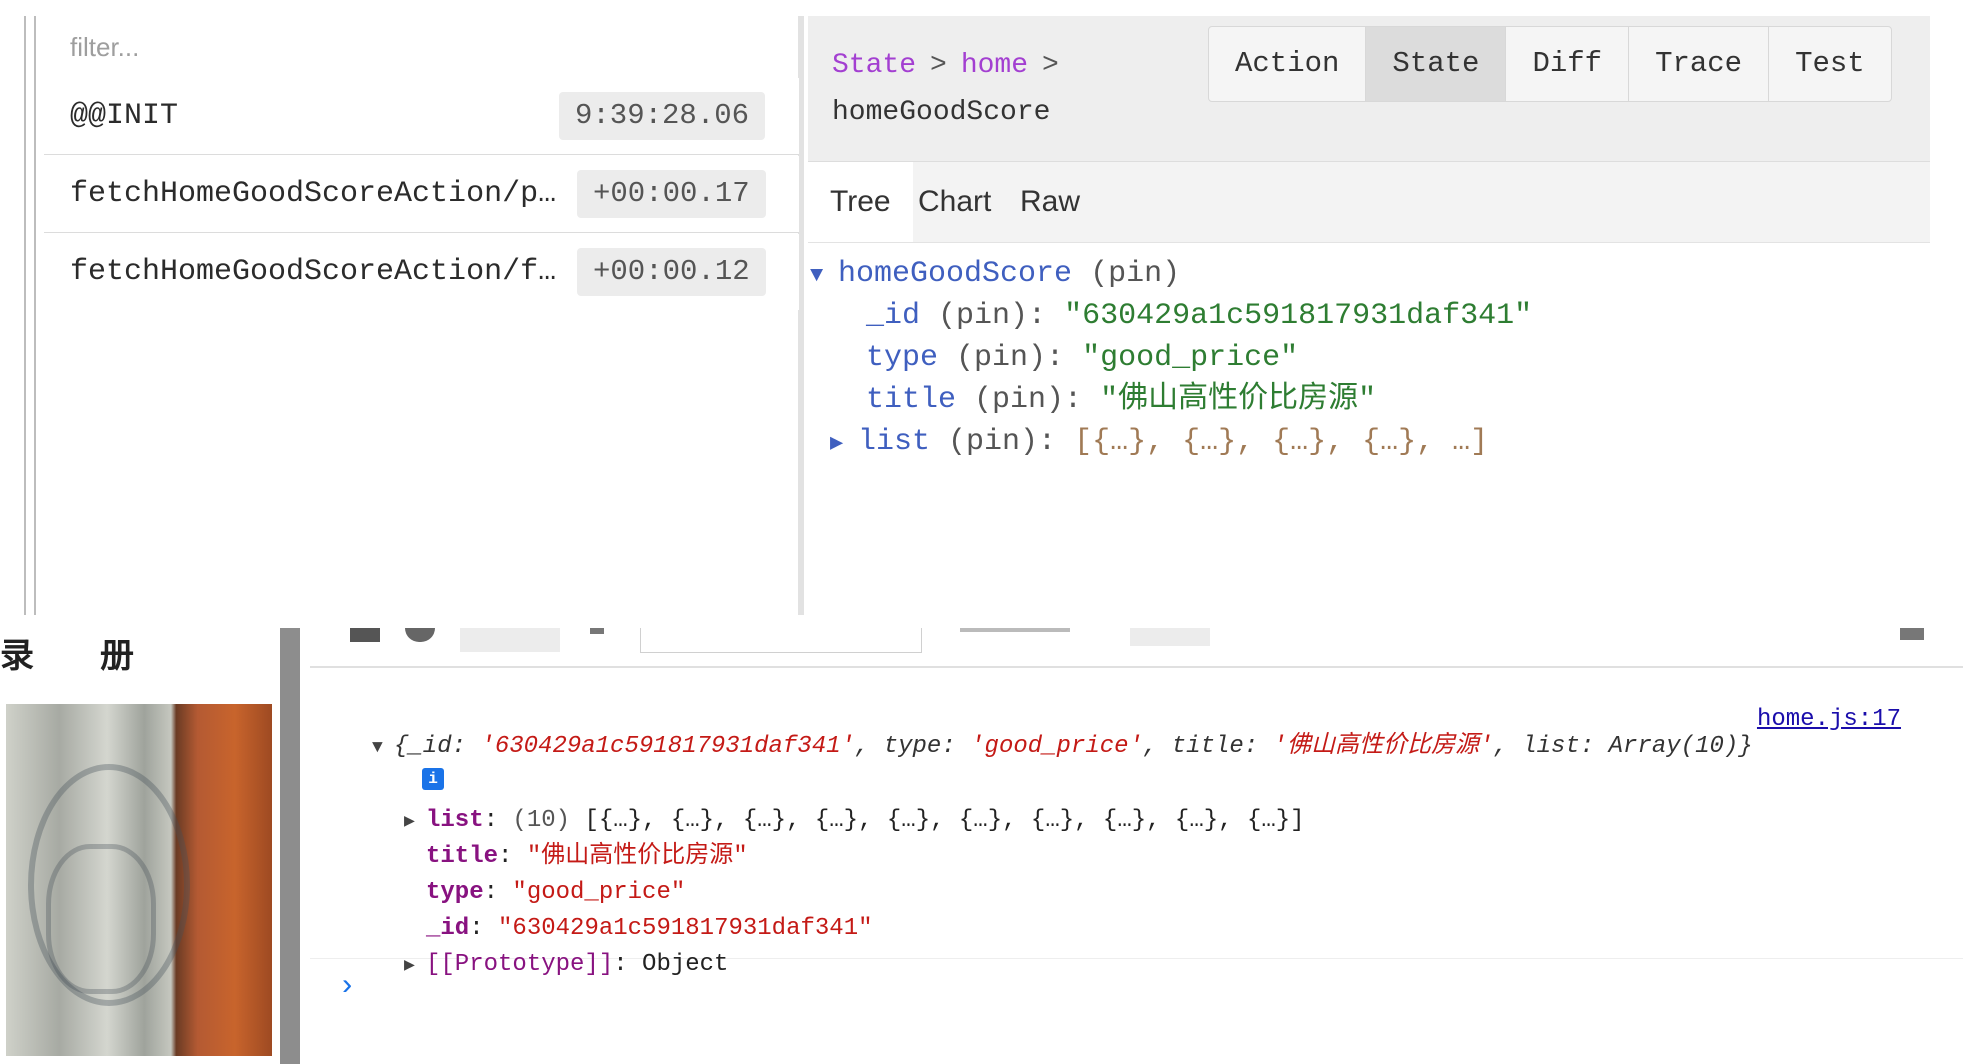  I want to click on action-item-pending: fetchHomeGoodScoreAction/p… +00:00.17, so click(421, 194).